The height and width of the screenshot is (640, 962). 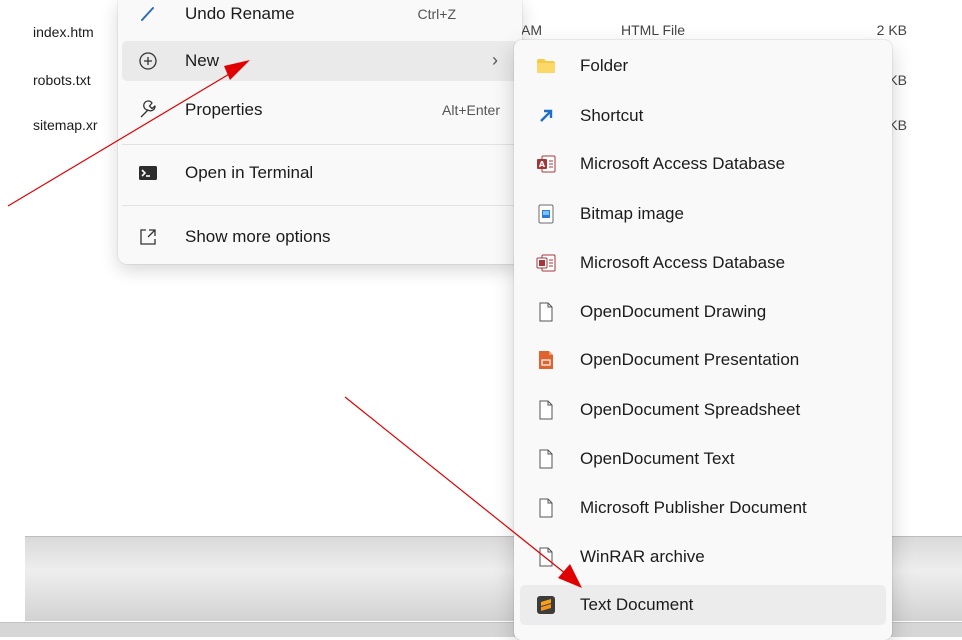 What do you see at coordinates (673, 311) in the screenshot?
I see `submenu-item-label: OpenDocument Drawing` at bounding box center [673, 311].